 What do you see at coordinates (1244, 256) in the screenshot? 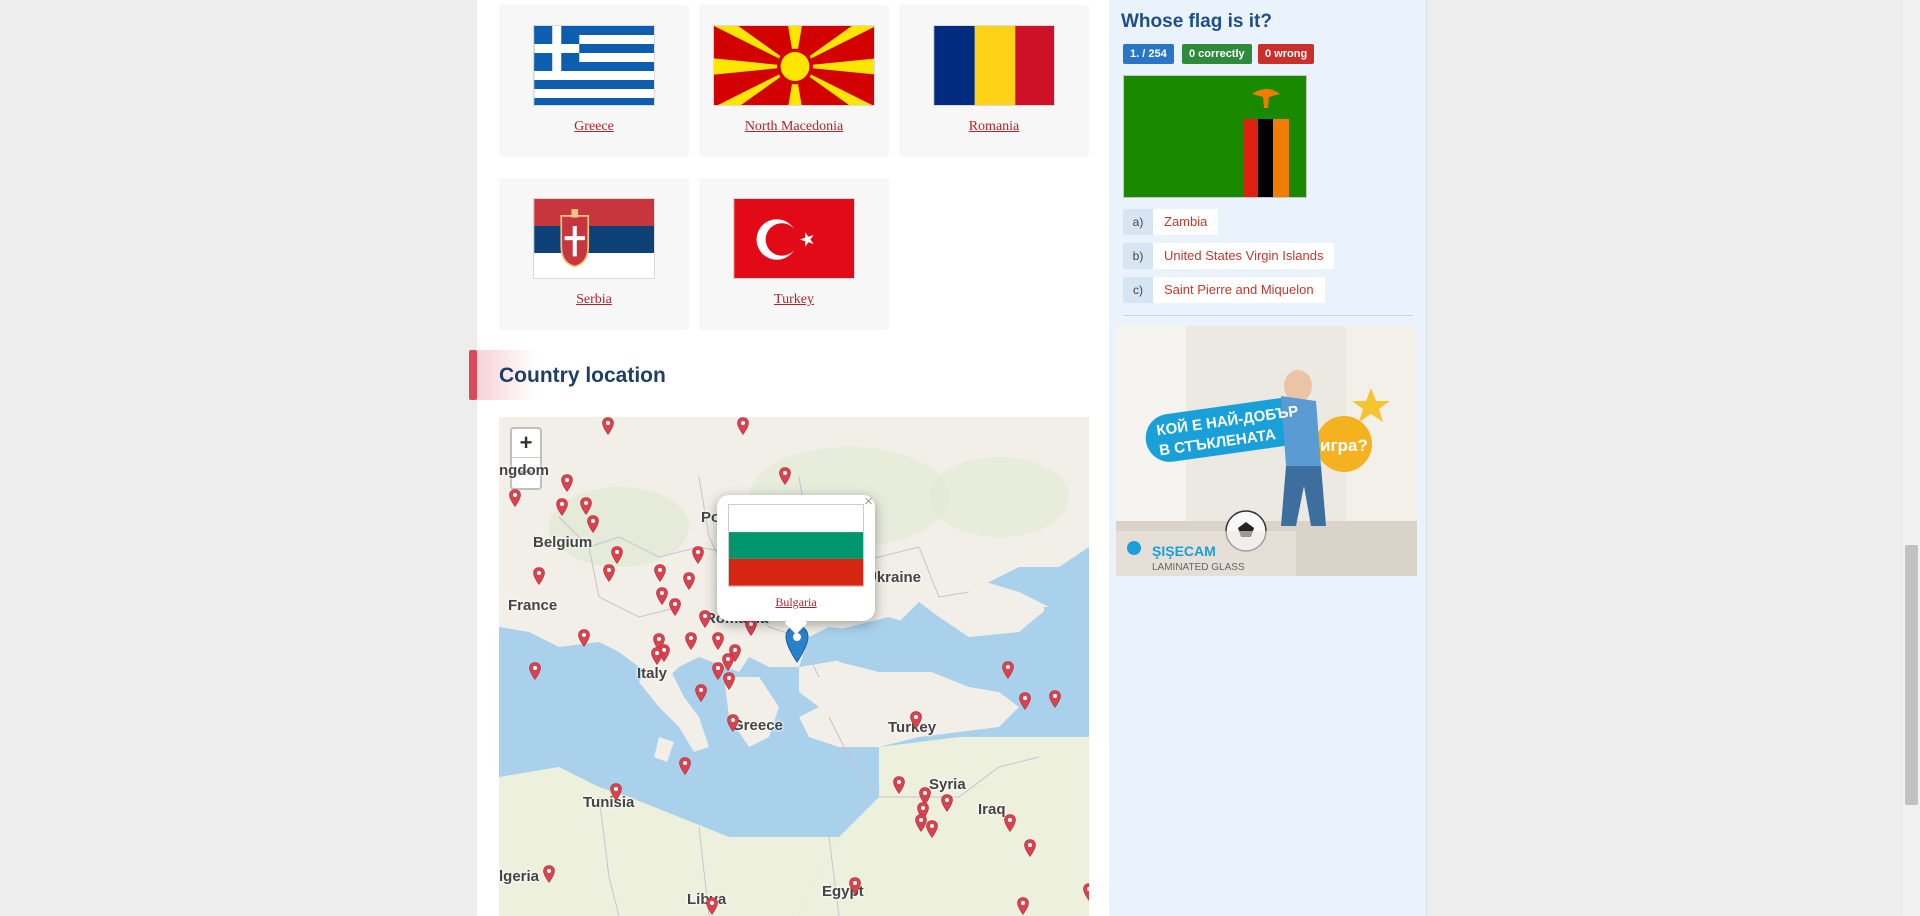
I see `answer-text: United States Virgin Islands` at bounding box center [1244, 256].